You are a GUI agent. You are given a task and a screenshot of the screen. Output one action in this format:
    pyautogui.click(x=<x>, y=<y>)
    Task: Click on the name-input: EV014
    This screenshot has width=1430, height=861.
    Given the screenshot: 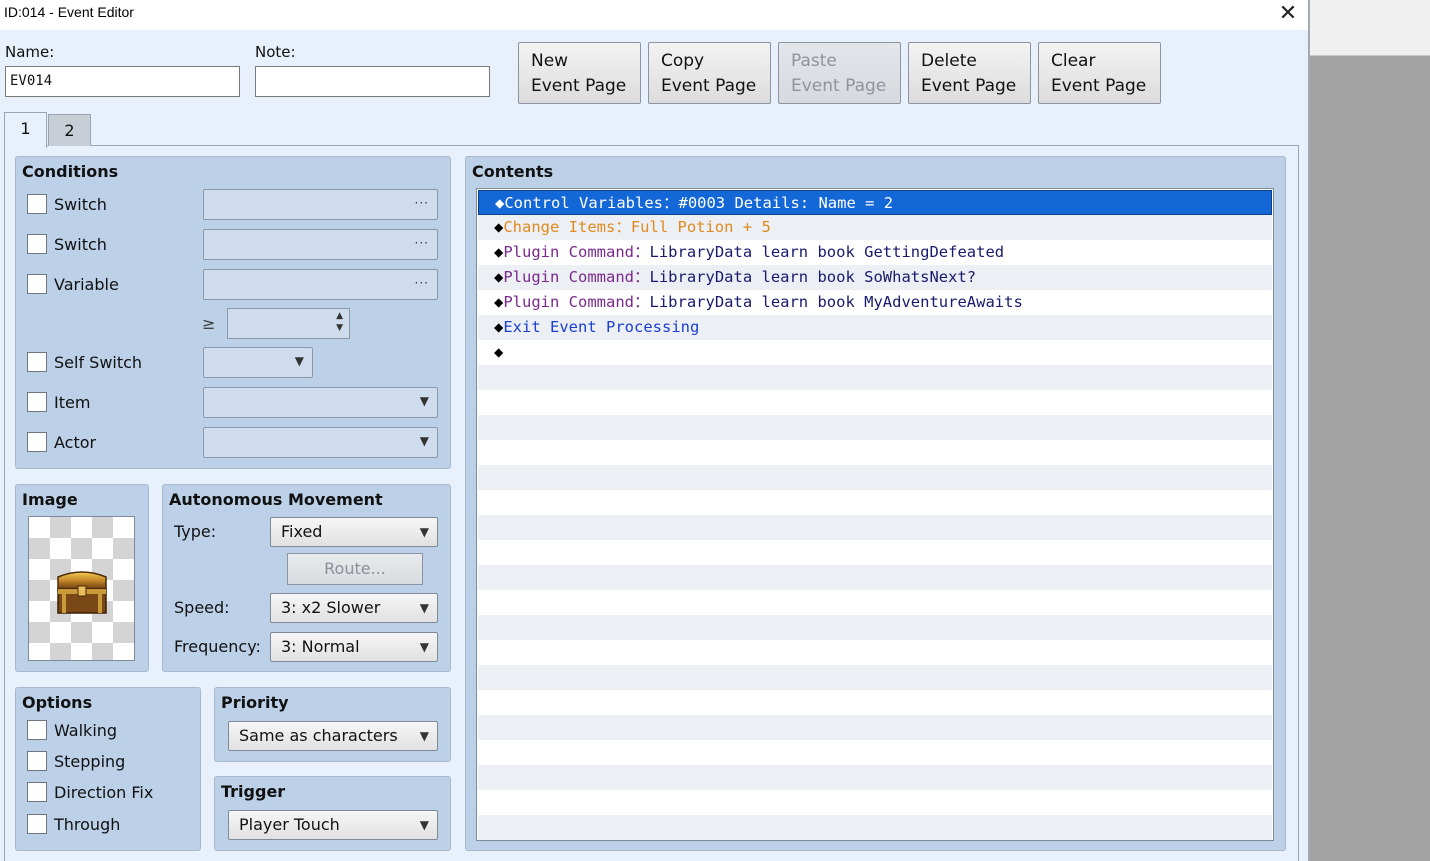 What is the action you would take?
    pyautogui.click(x=122, y=81)
    